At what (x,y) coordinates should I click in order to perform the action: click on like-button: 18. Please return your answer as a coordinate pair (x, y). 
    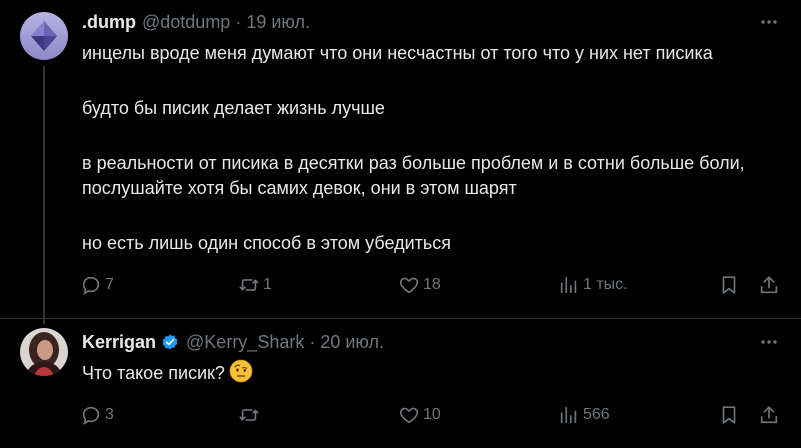
    Looking at the image, I should click on (419, 285).